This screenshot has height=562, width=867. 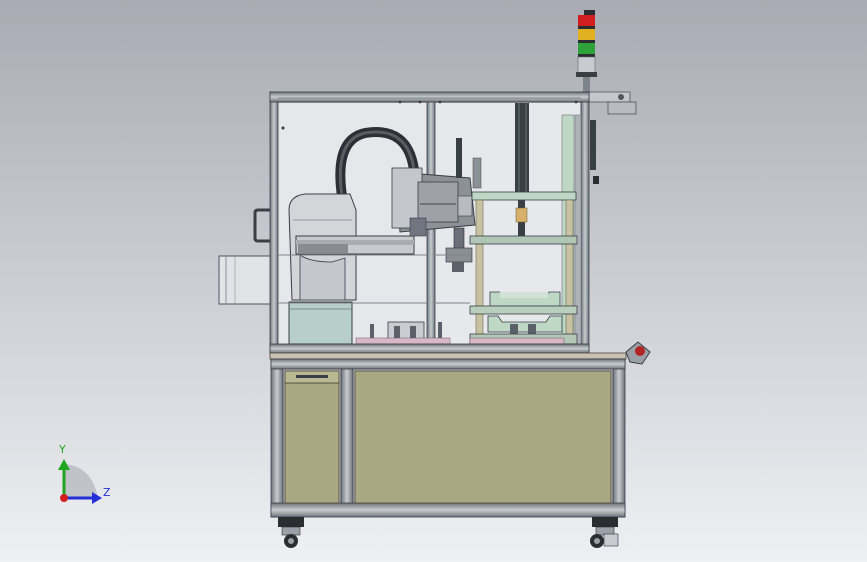 I want to click on left-side-duct, so click(x=245, y=280).